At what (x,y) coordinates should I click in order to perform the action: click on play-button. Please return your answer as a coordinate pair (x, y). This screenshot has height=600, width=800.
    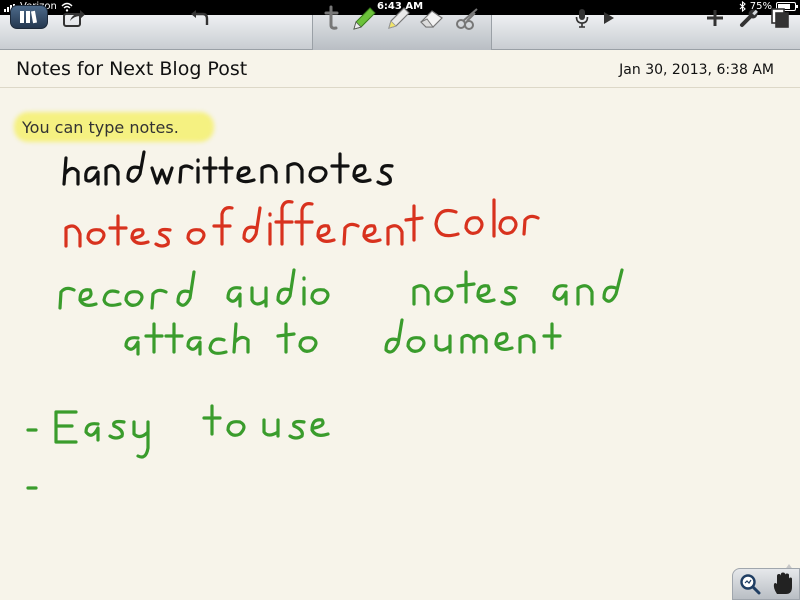
    Looking at the image, I should click on (609, 17).